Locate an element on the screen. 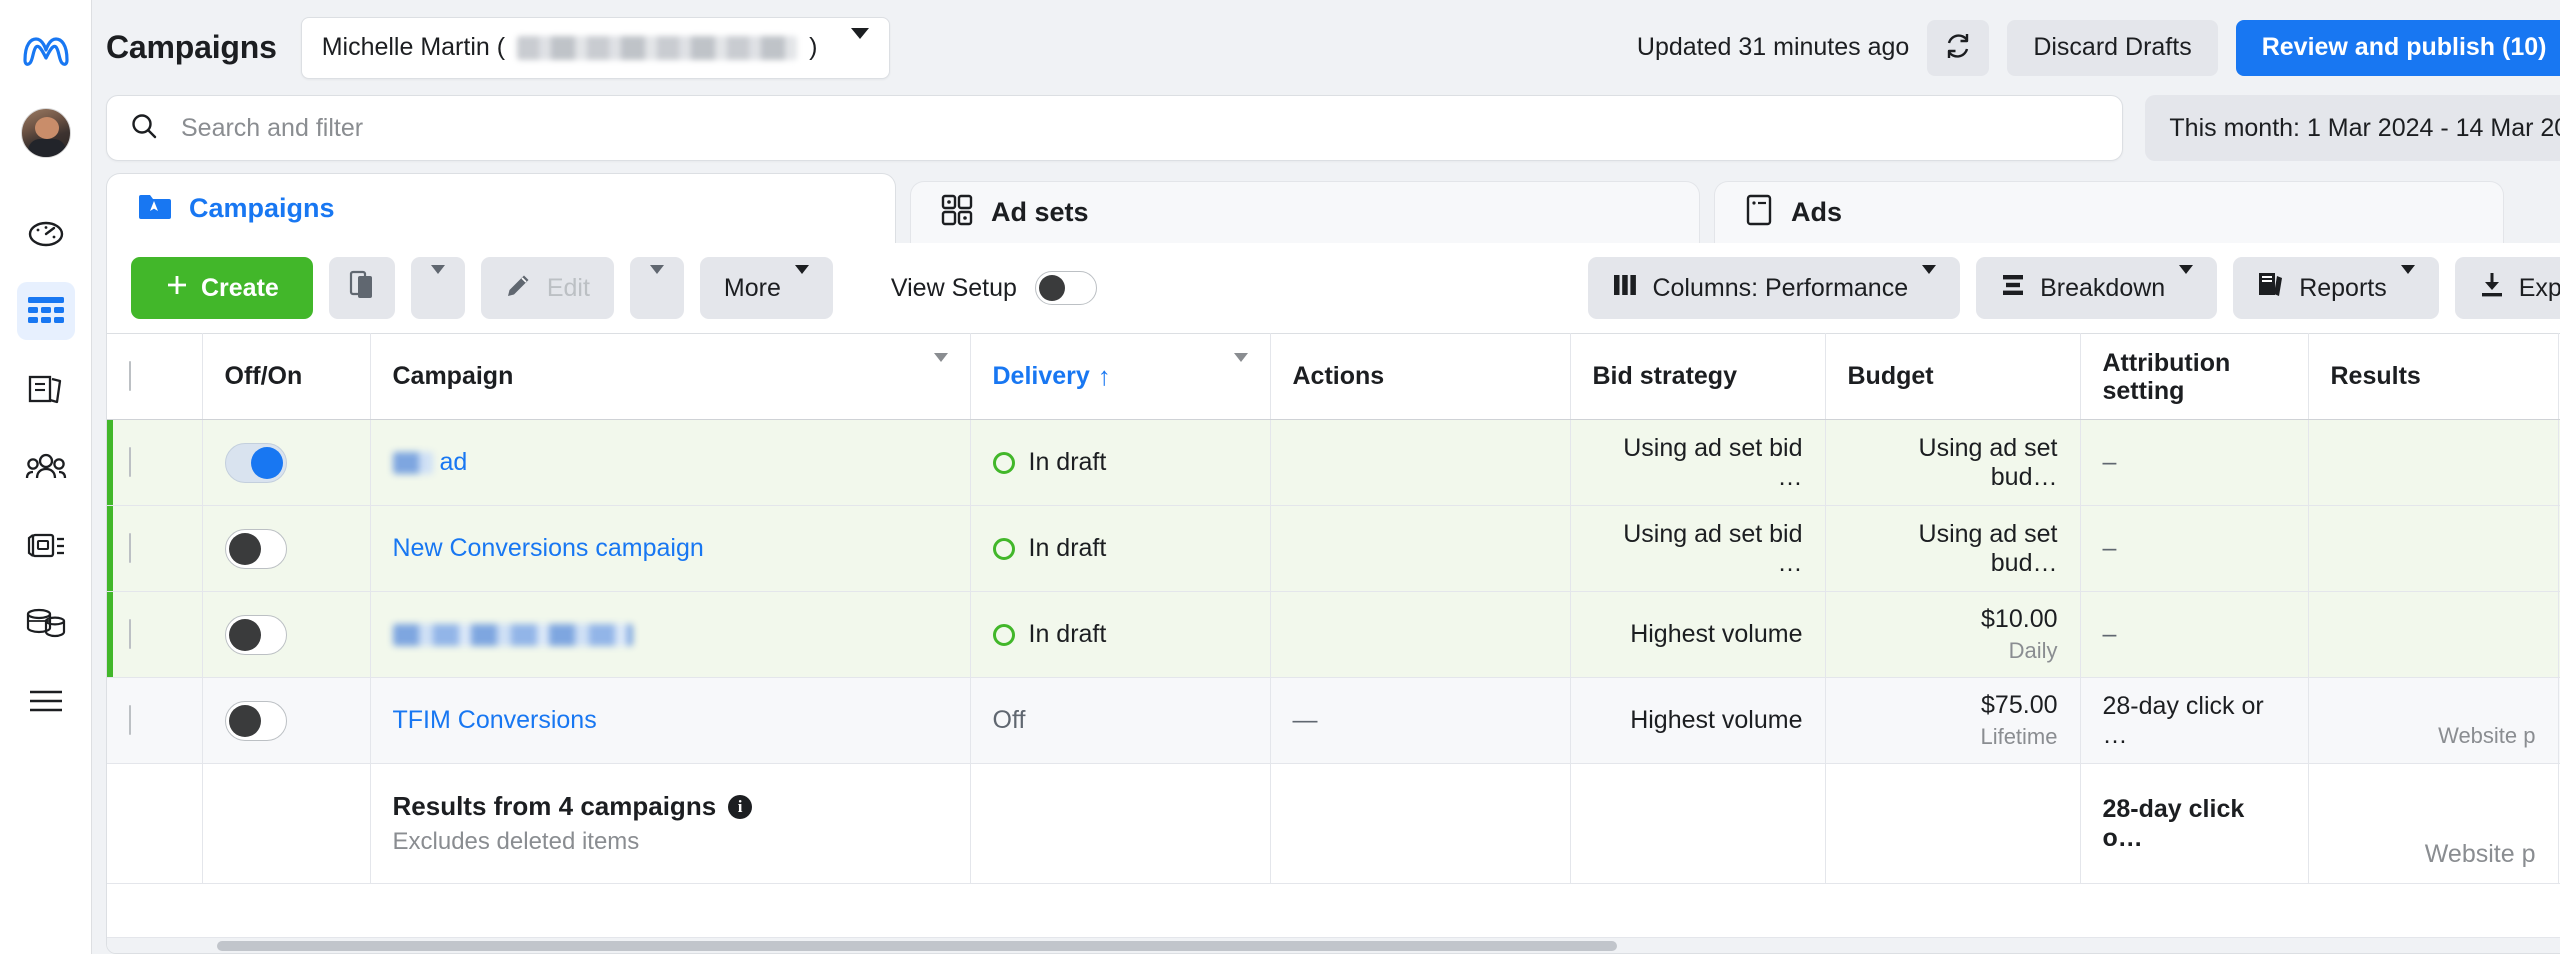 The width and height of the screenshot is (2560, 954). tab-ads: Ads is located at coordinates (2109, 212).